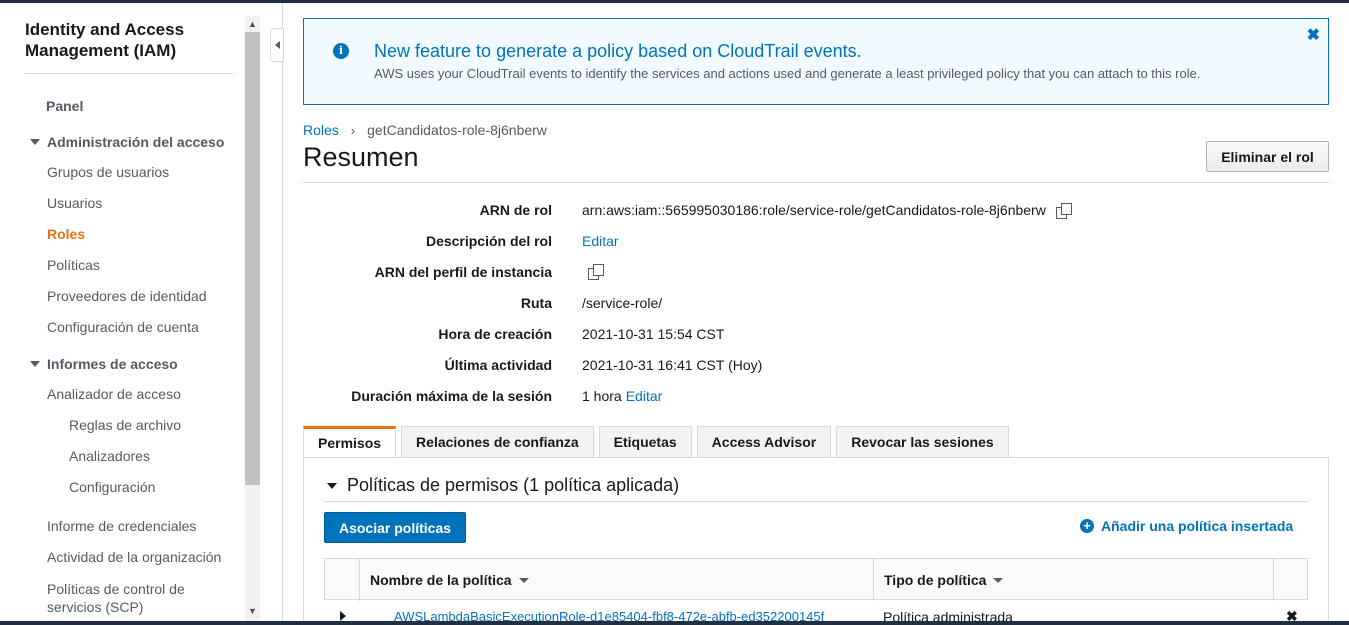  Describe the element at coordinates (252, 24) in the screenshot. I see `scroll-up-icon: ▲` at that location.